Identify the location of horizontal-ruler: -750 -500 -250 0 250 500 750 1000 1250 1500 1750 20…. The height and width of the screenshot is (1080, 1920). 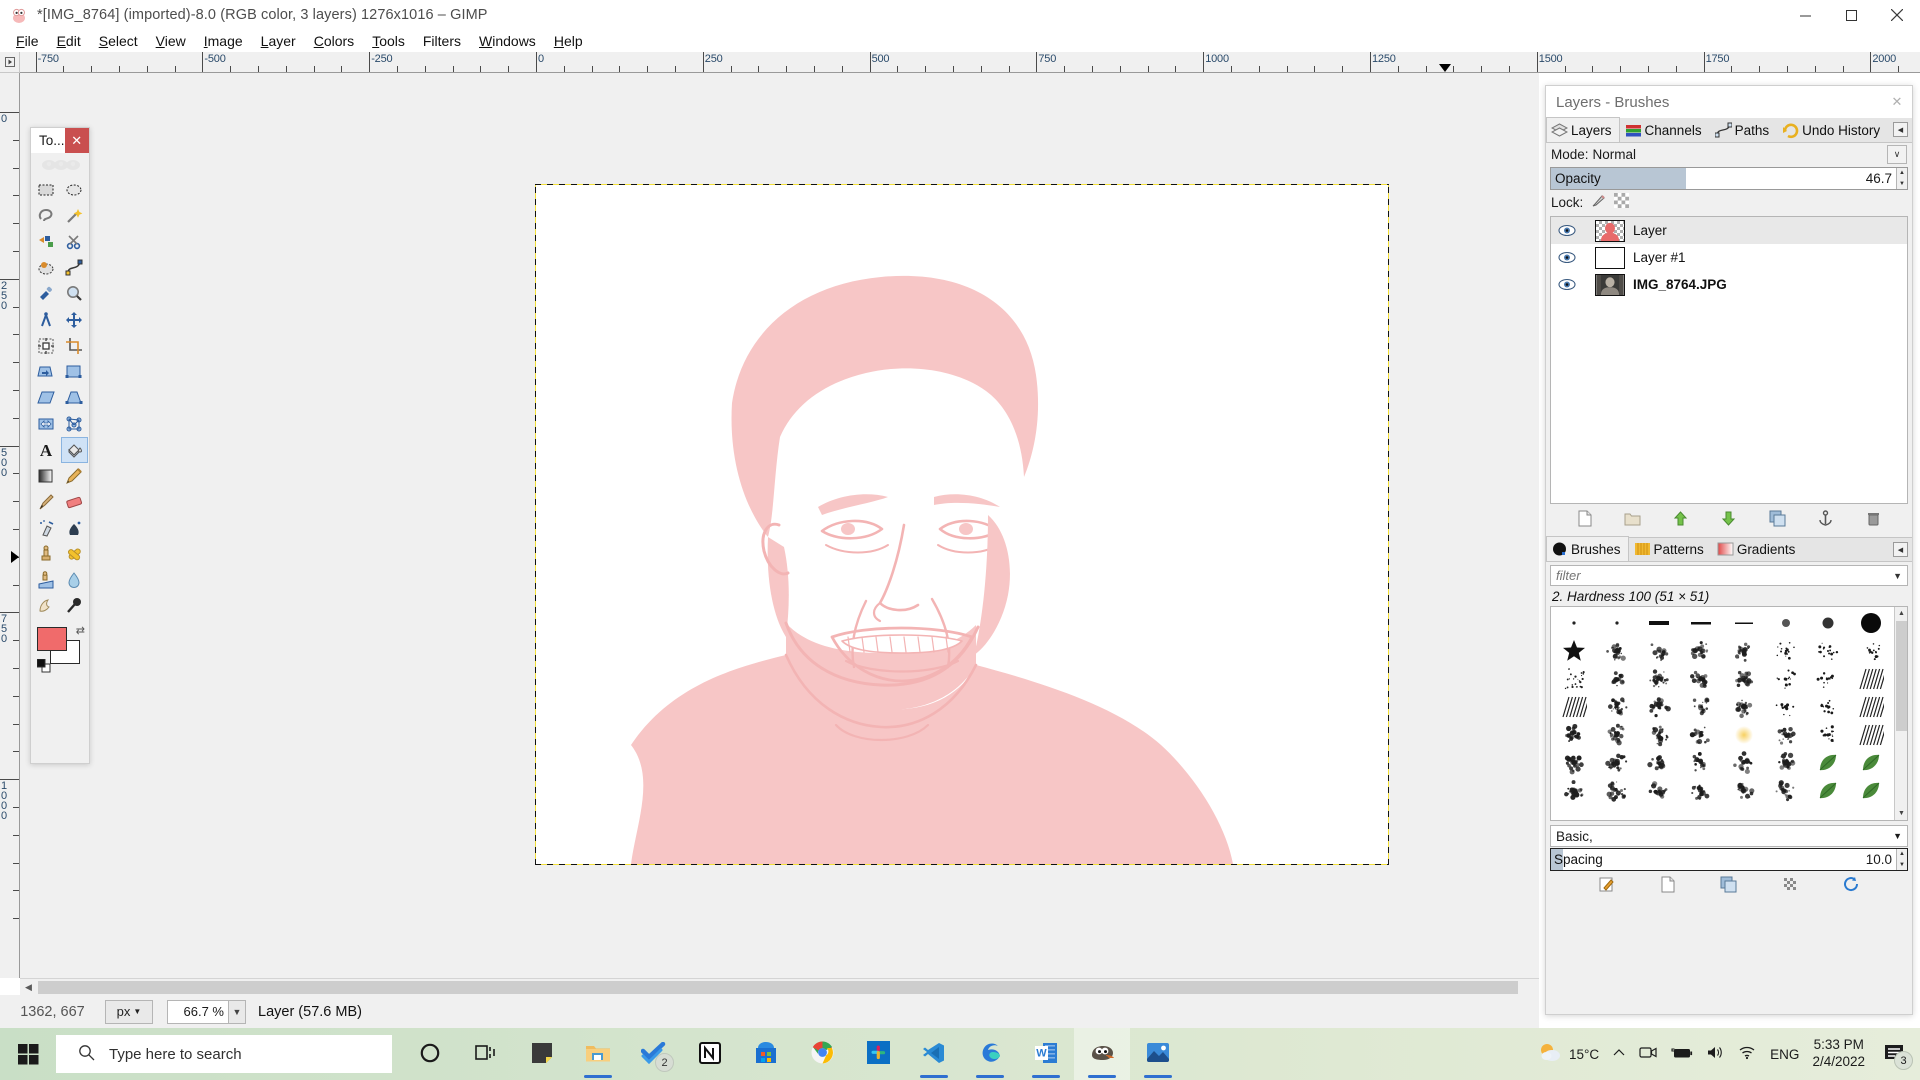
(970, 62).